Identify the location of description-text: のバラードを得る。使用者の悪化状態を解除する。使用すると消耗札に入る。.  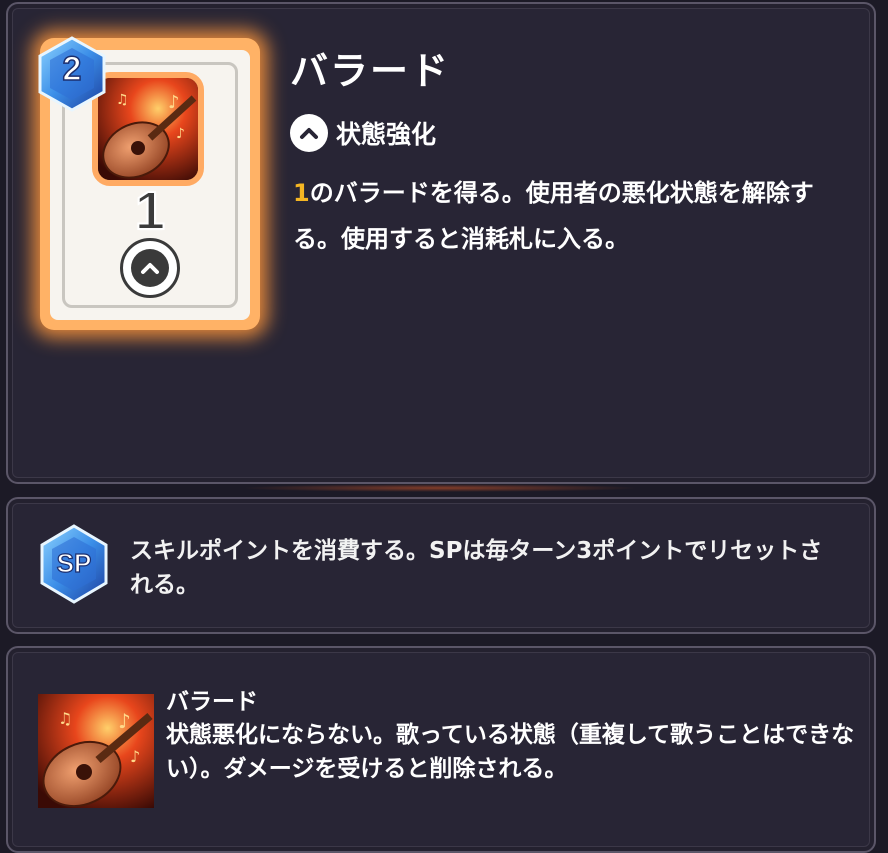
(553, 216).